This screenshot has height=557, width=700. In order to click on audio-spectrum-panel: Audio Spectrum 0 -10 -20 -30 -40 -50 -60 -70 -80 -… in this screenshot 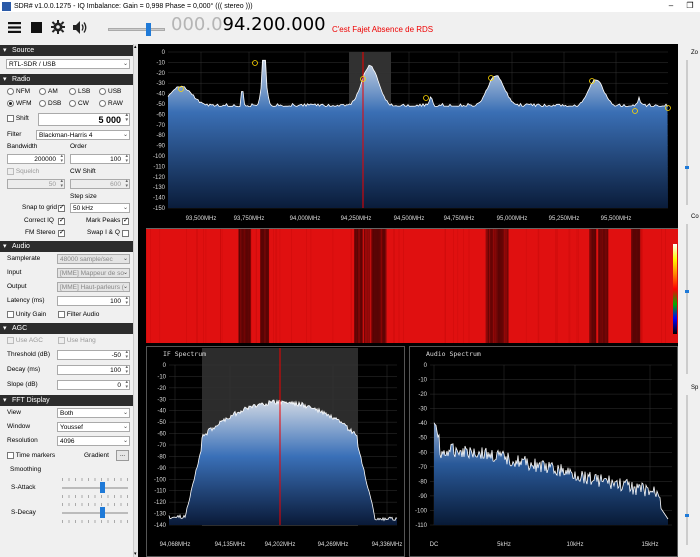, I will do `click(543, 451)`.